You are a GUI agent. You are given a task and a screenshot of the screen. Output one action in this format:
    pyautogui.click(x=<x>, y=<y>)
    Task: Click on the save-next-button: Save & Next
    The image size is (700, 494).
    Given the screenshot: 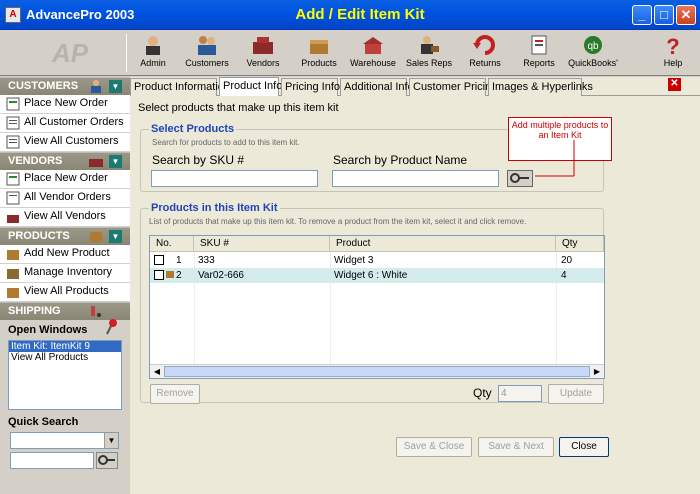 What is the action you would take?
    pyautogui.click(x=516, y=447)
    